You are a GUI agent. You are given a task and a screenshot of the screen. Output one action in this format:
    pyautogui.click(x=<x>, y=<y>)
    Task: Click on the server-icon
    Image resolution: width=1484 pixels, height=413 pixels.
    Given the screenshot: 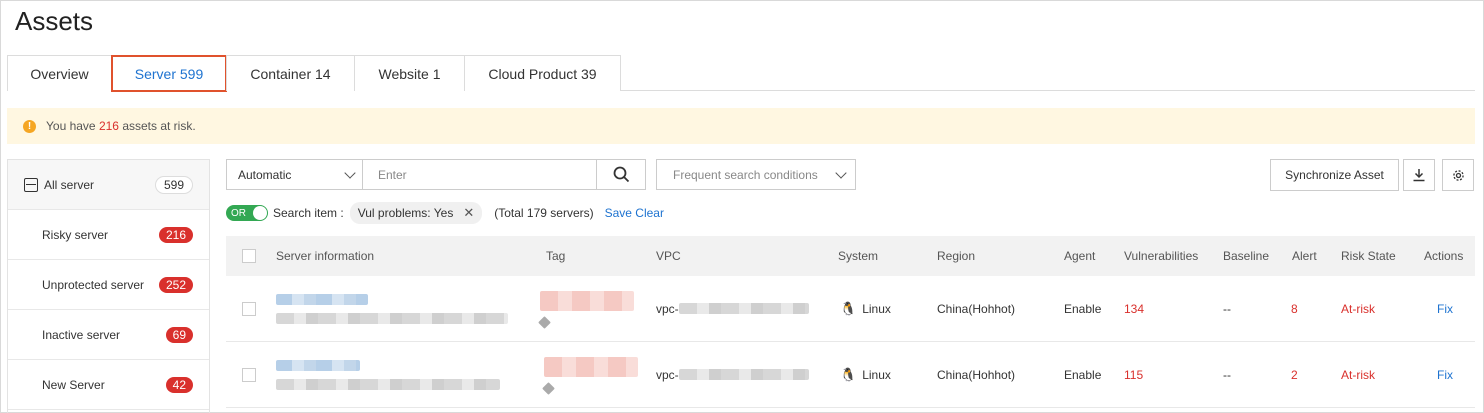 What is the action you would take?
    pyautogui.click(x=31, y=184)
    